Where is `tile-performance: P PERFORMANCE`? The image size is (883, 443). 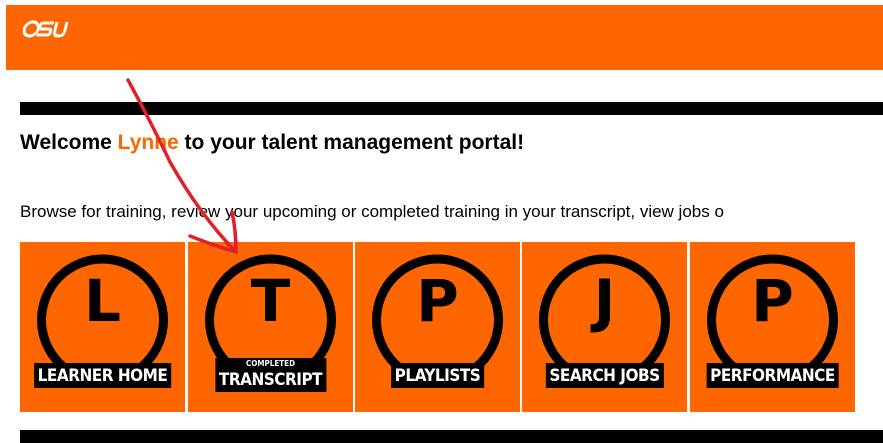 tile-performance: P PERFORMANCE is located at coordinates (772, 327).